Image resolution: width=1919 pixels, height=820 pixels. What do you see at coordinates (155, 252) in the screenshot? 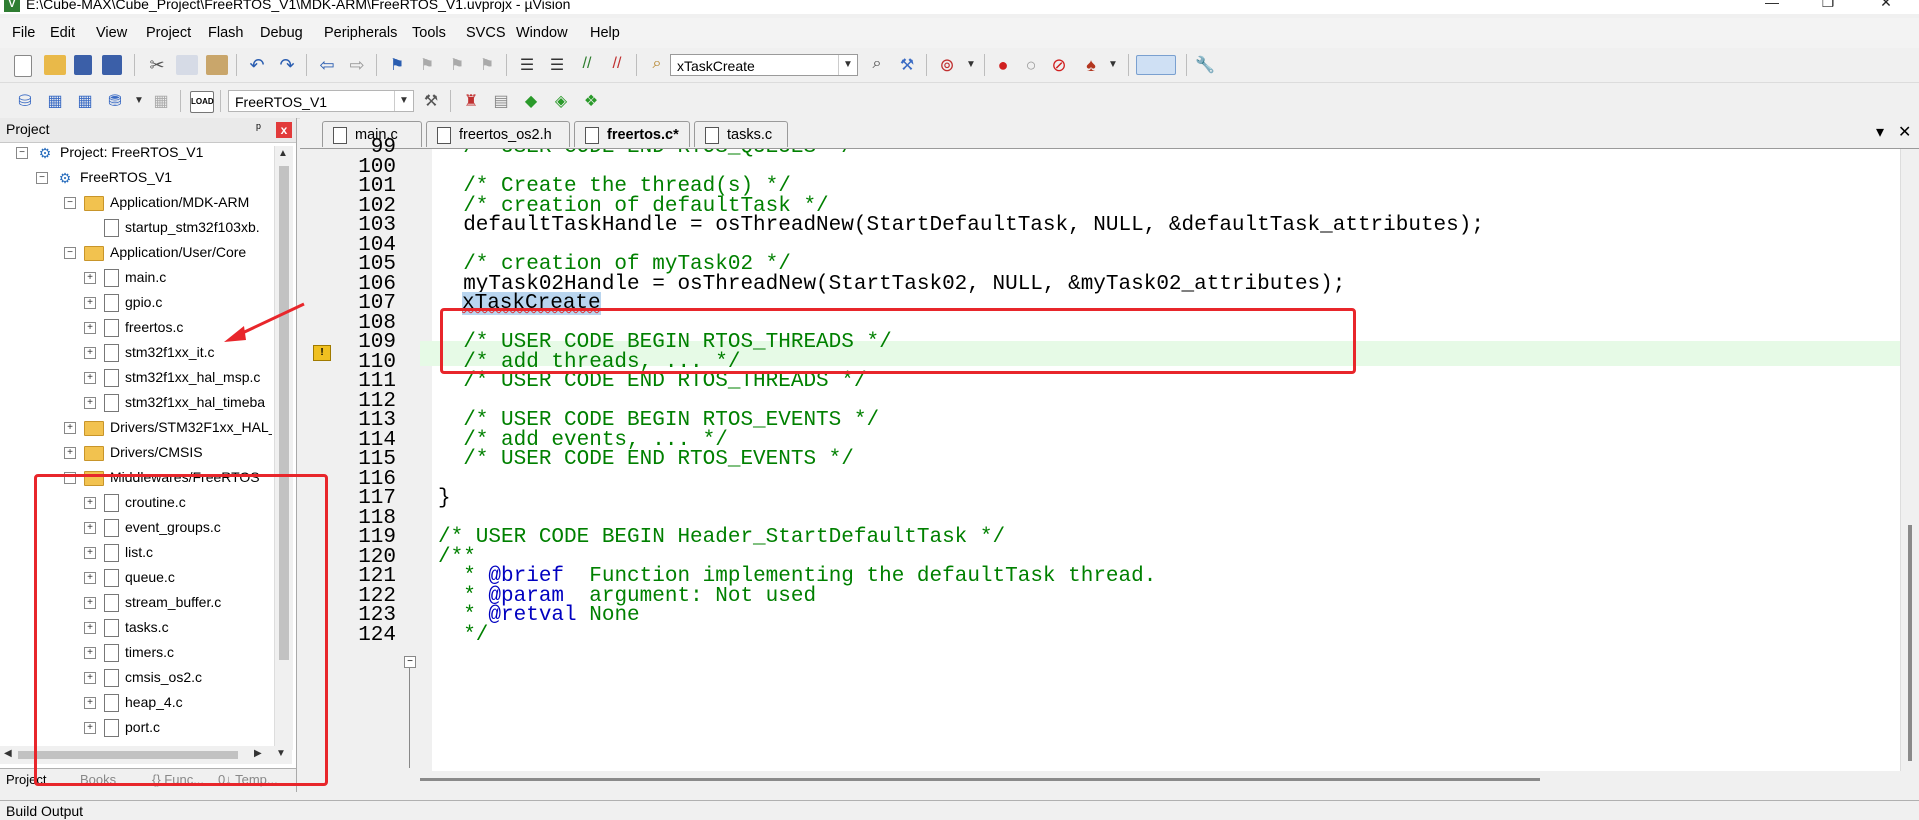
I see `tree-folder: − Application/User/Core` at bounding box center [155, 252].